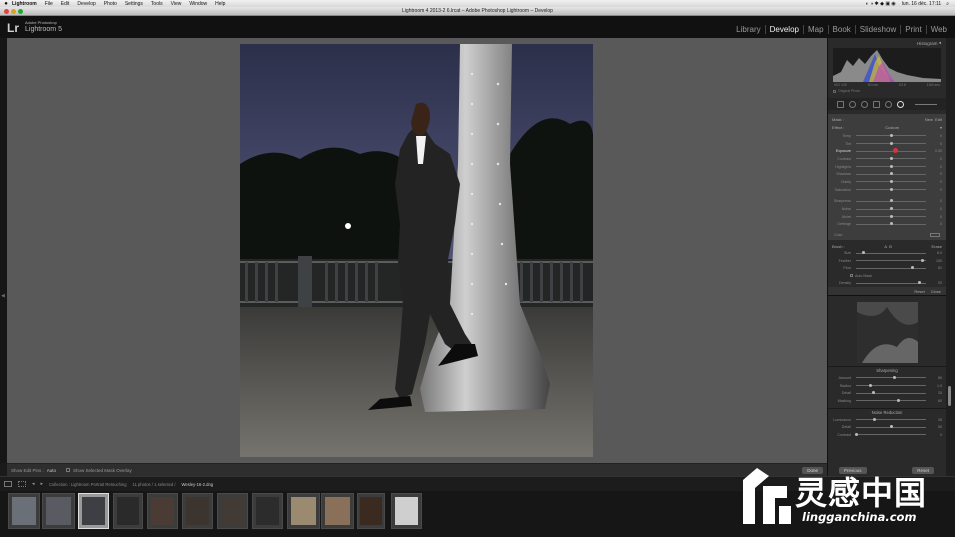 Image resolution: width=955 pixels, height=537 pixels. Describe the element at coordinates (68, 470) in the screenshot. I see `mask-overlay-checkbox` at that location.